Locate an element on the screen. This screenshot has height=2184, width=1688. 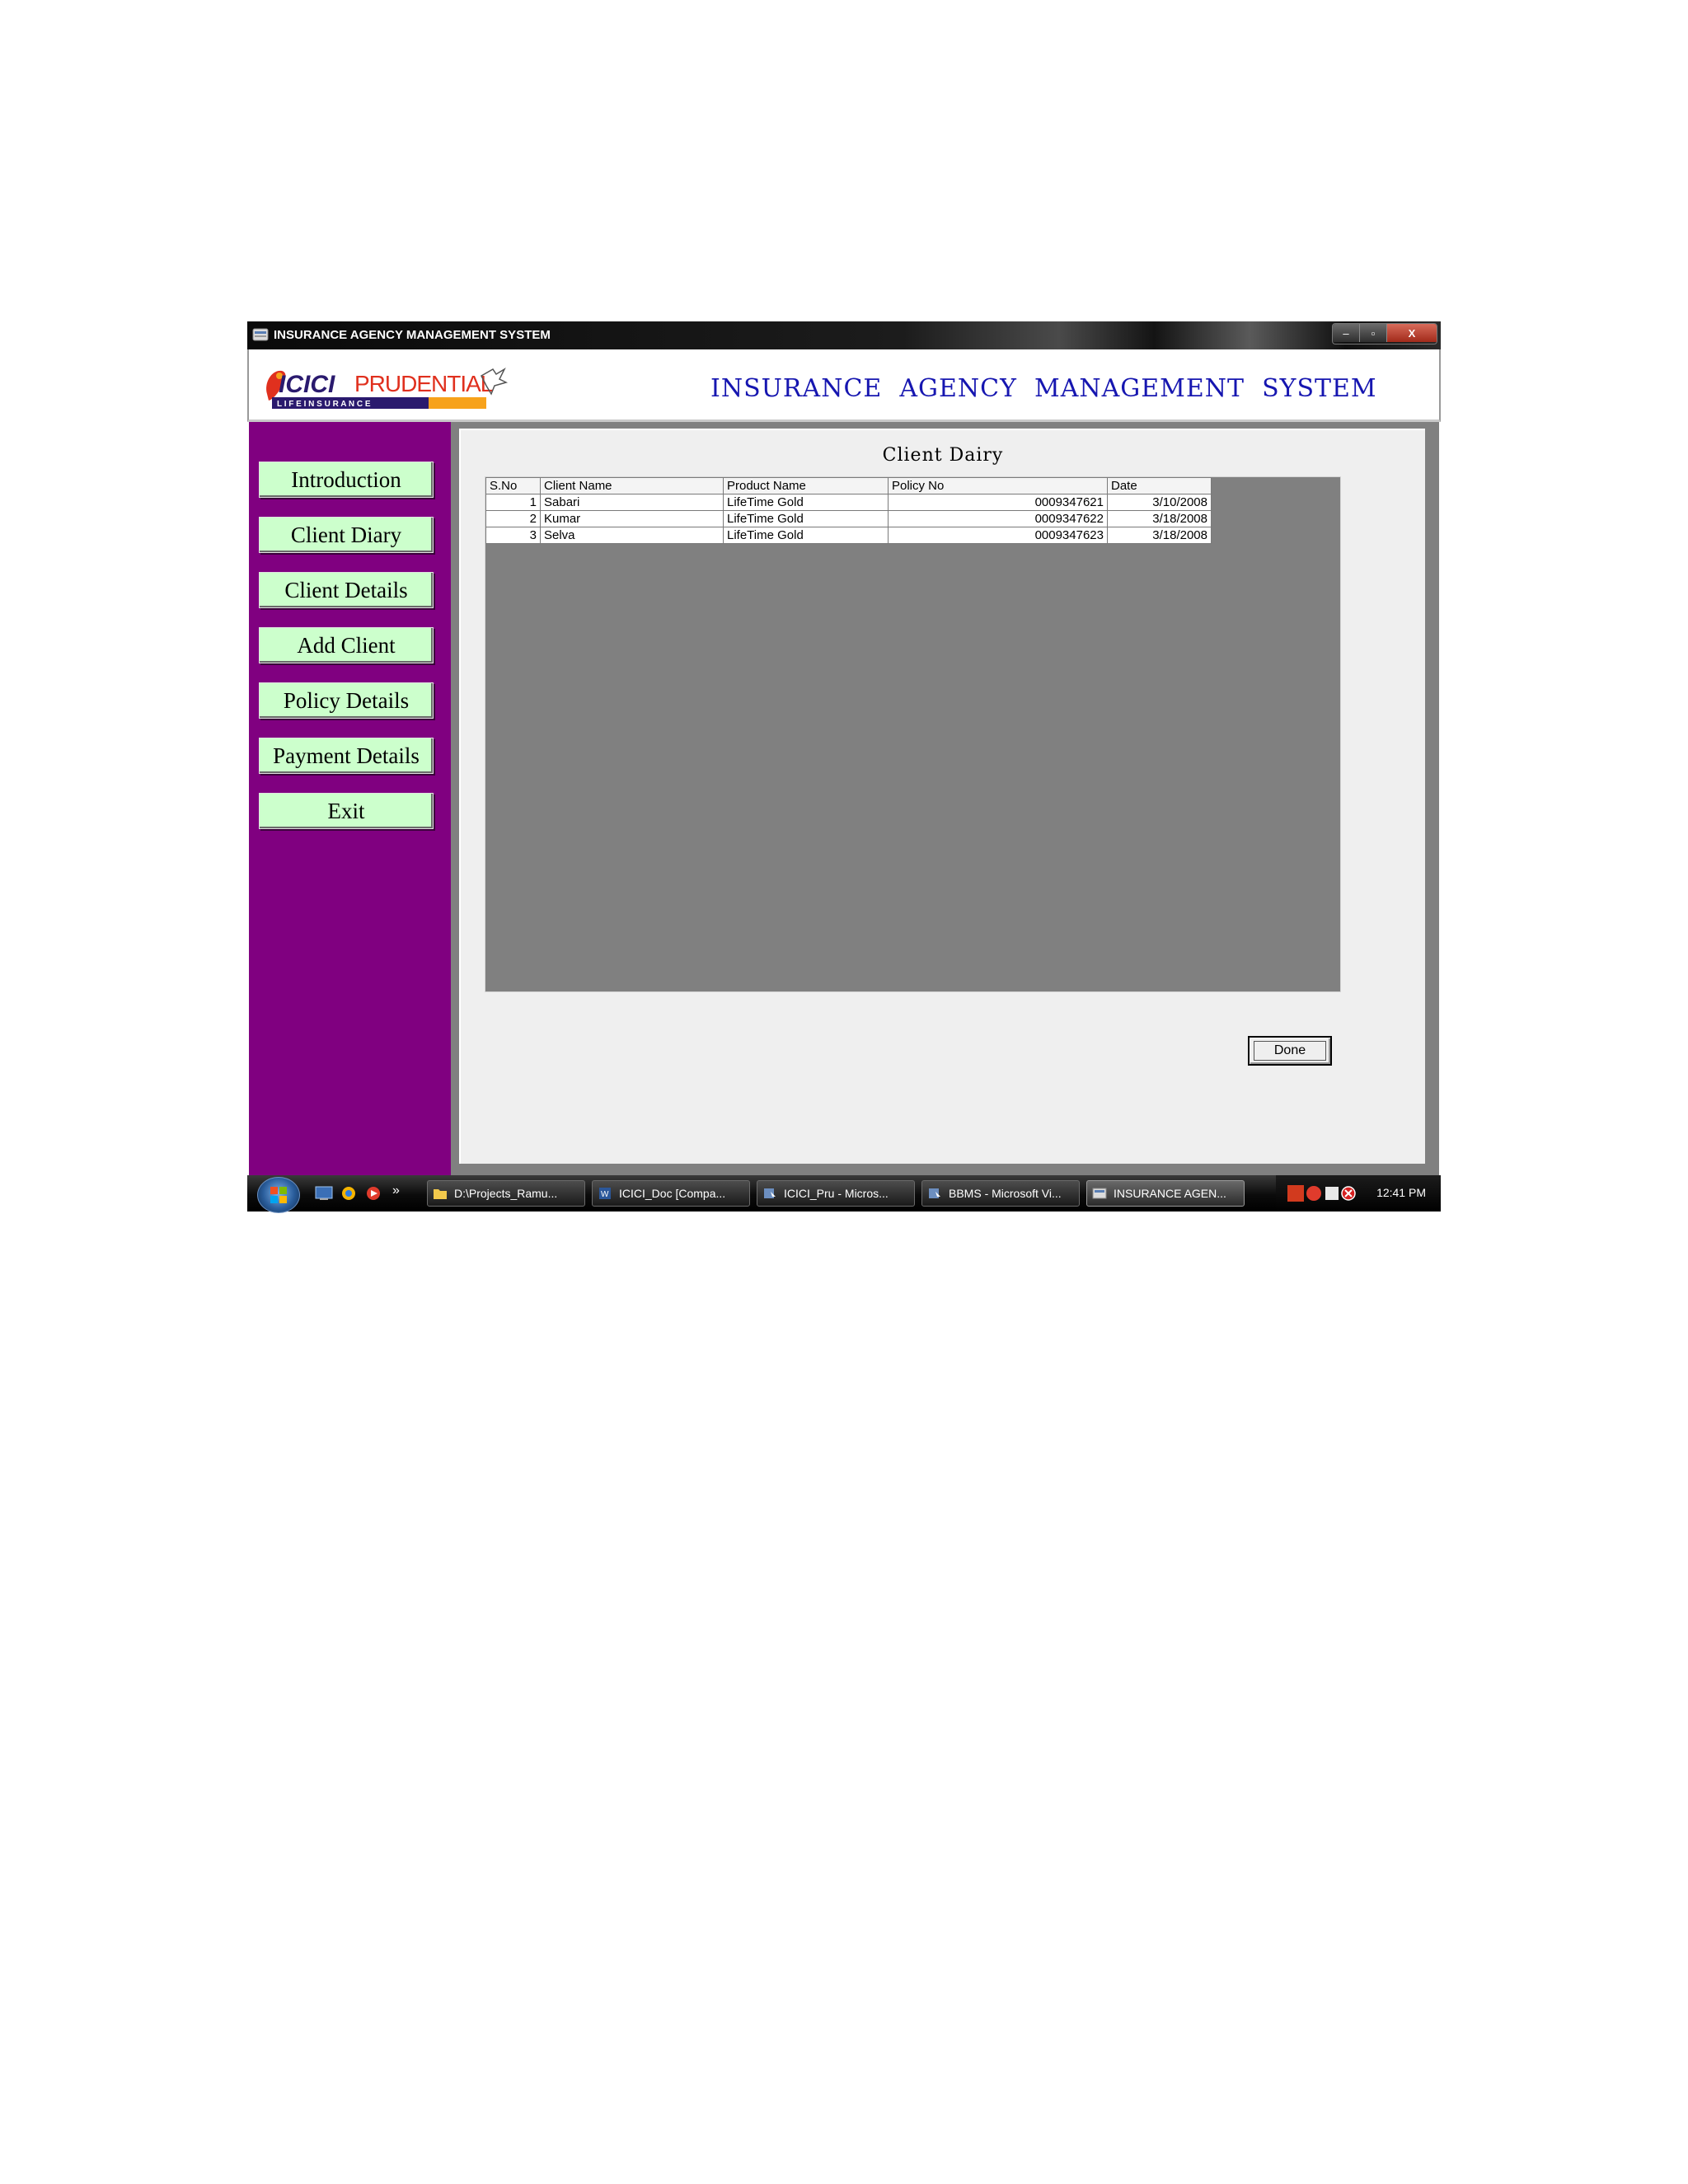
word-document-icon: W is located at coordinates (605, 1193).